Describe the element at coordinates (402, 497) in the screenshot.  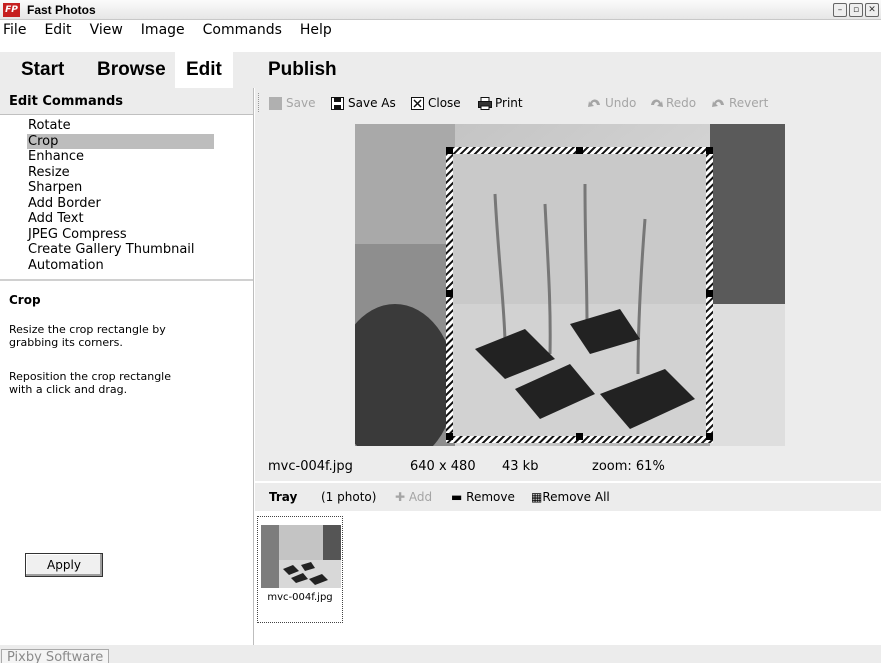
I see `plus-icon: ✚` at that location.